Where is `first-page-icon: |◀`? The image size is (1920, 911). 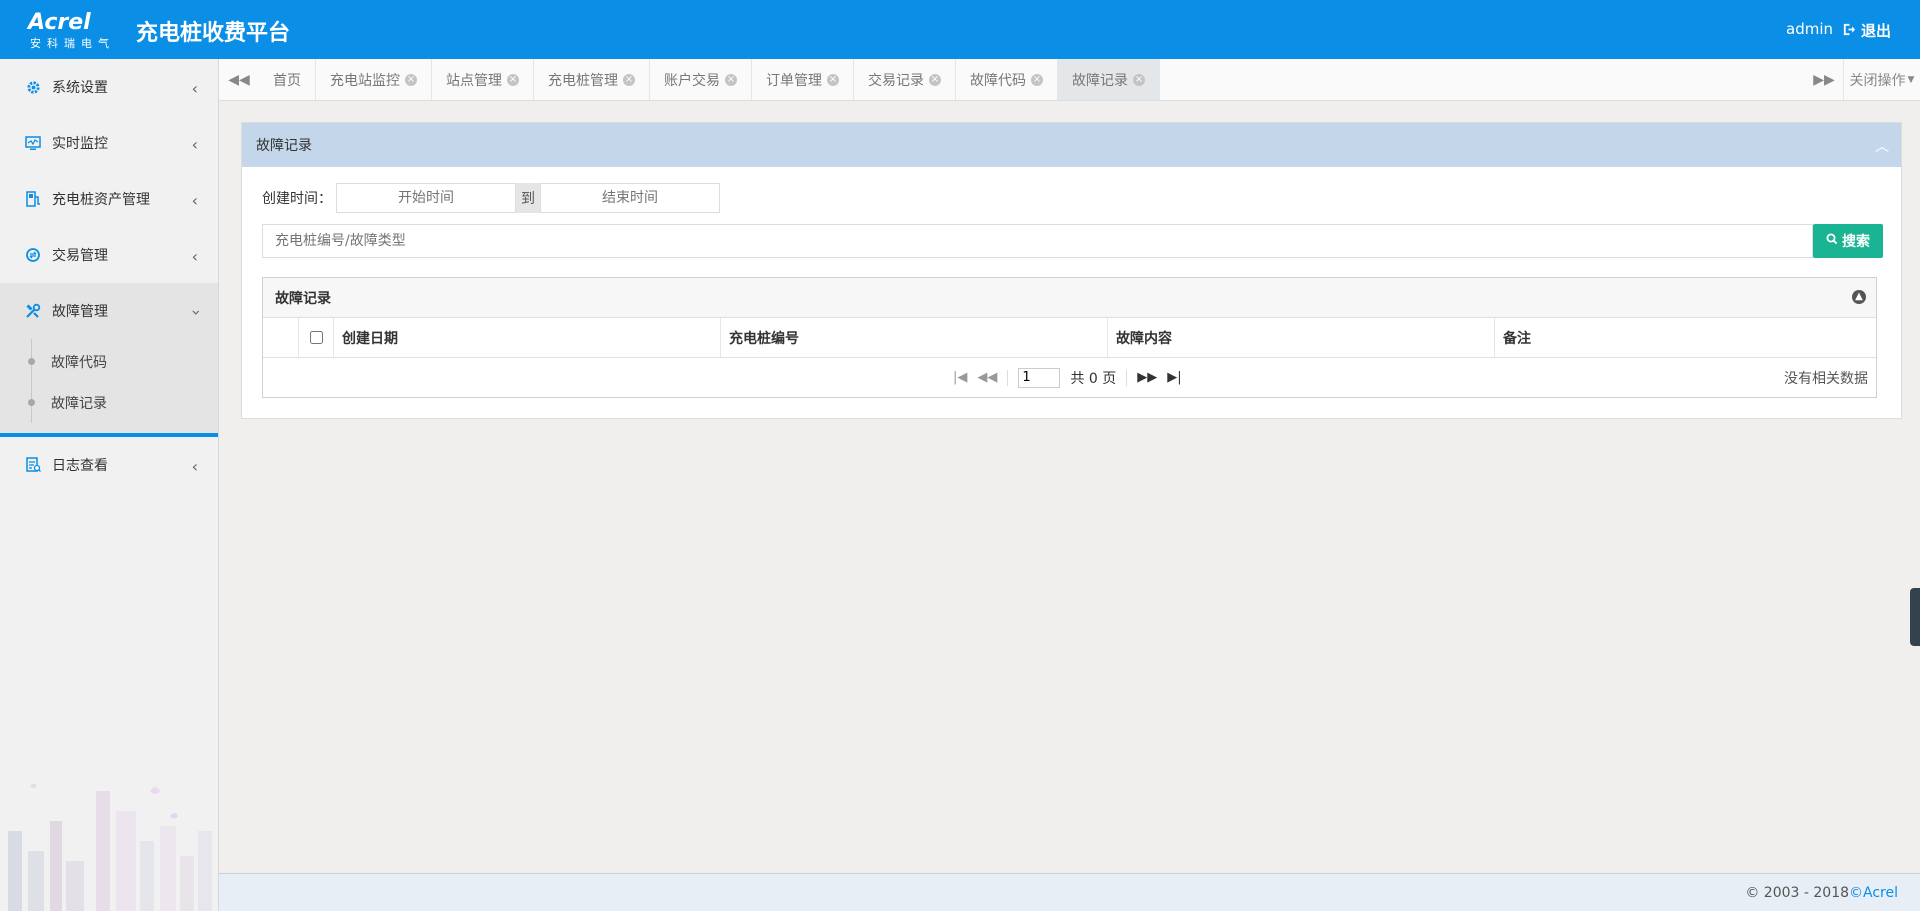
first-page-icon: |◀ is located at coordinates (960, 377).